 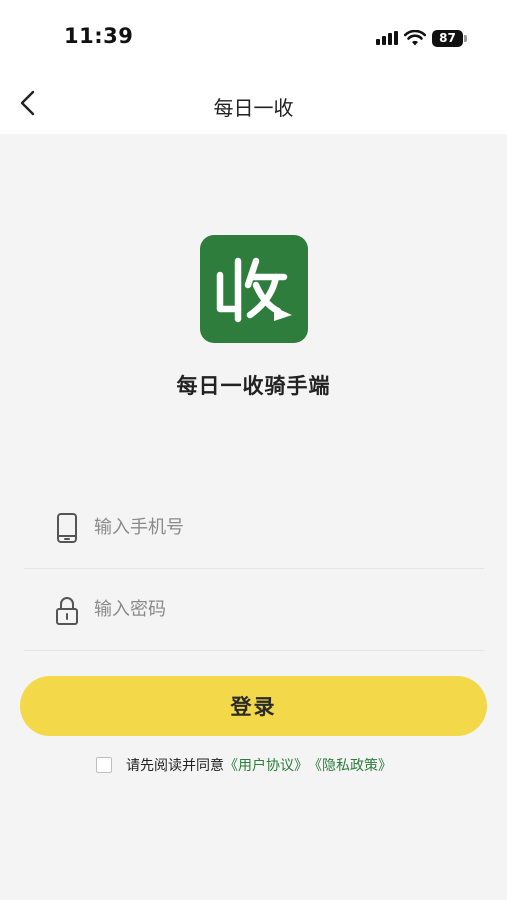 I want to click on password-input, so click(x=274, y=609).